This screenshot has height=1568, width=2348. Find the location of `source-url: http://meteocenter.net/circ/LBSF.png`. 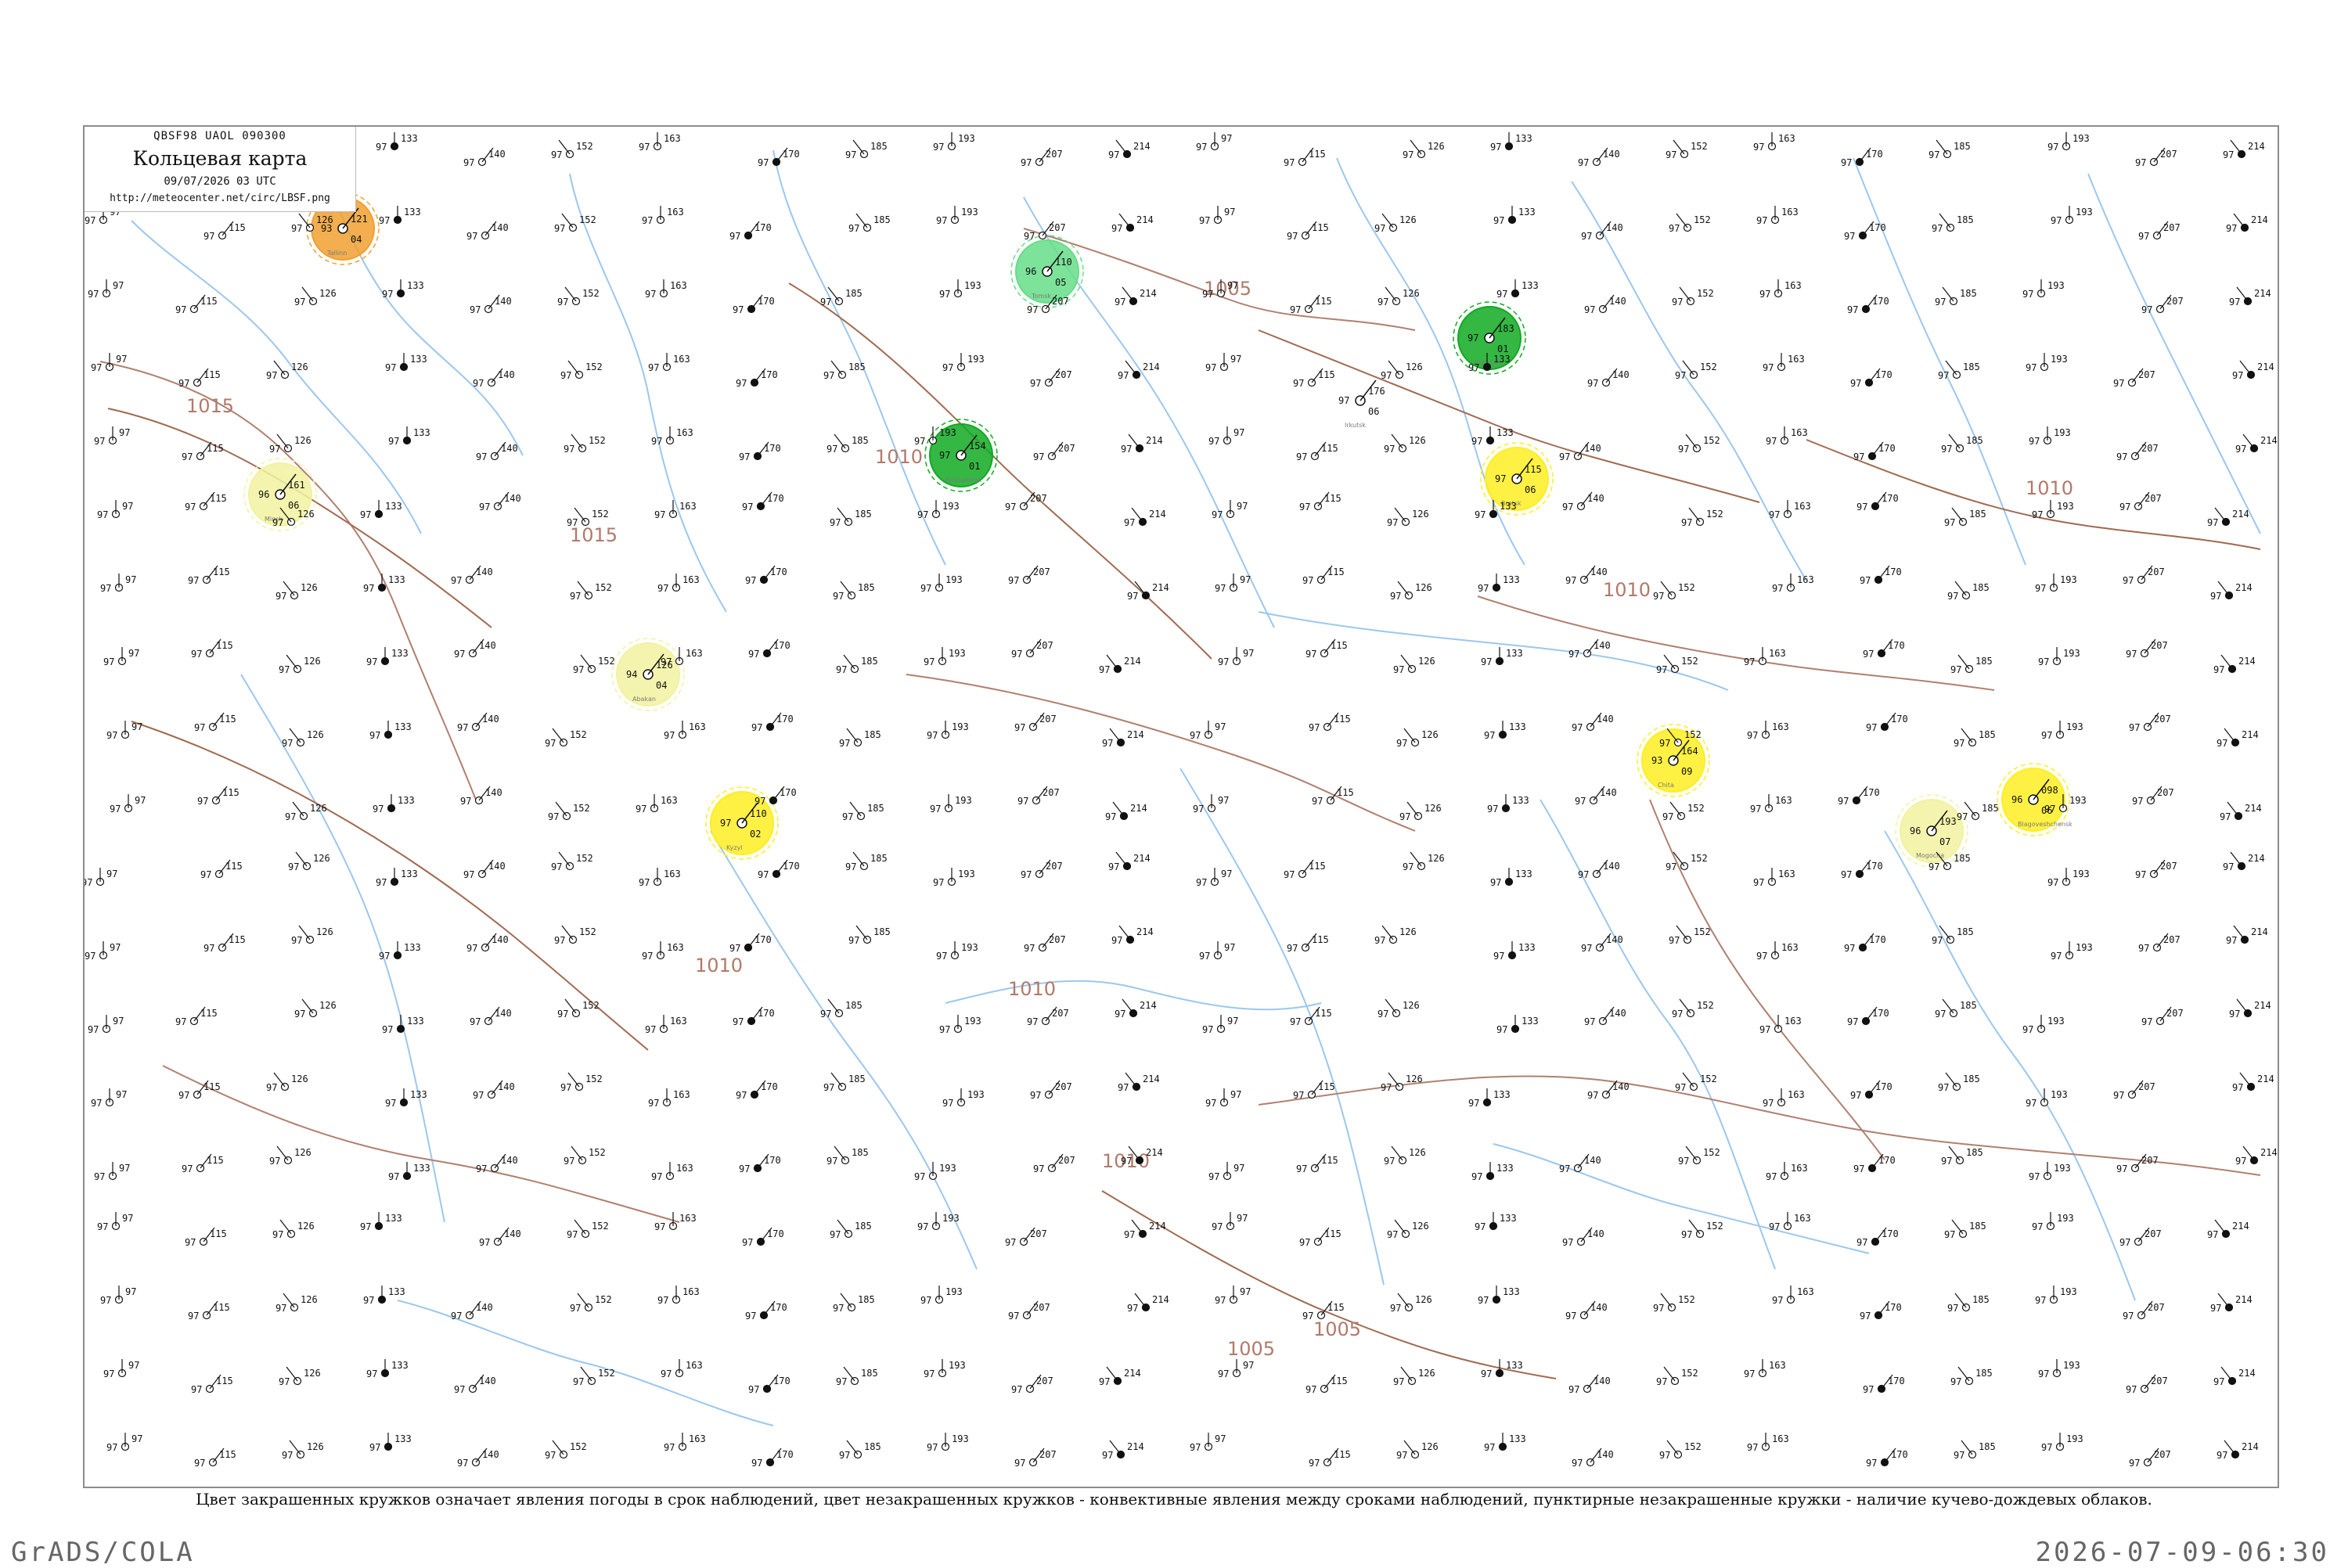

source-url: http://meteocenter.net/circ/LBSF.png is located at coordinates (220, 198).